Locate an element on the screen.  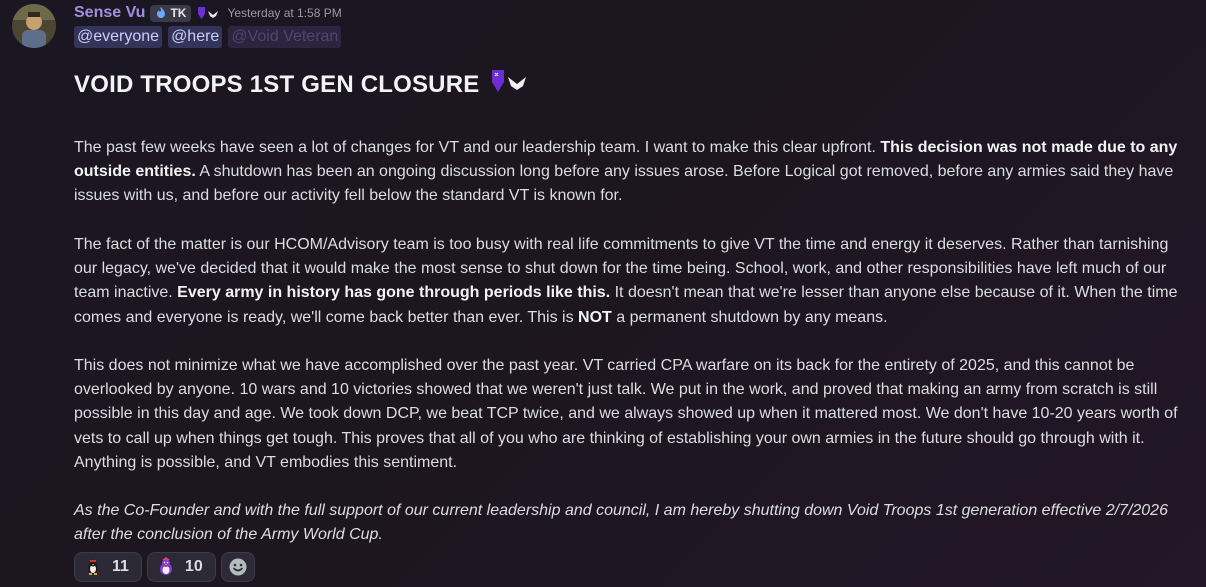
bold-segment: NOT is located at coordinates (595, 317).